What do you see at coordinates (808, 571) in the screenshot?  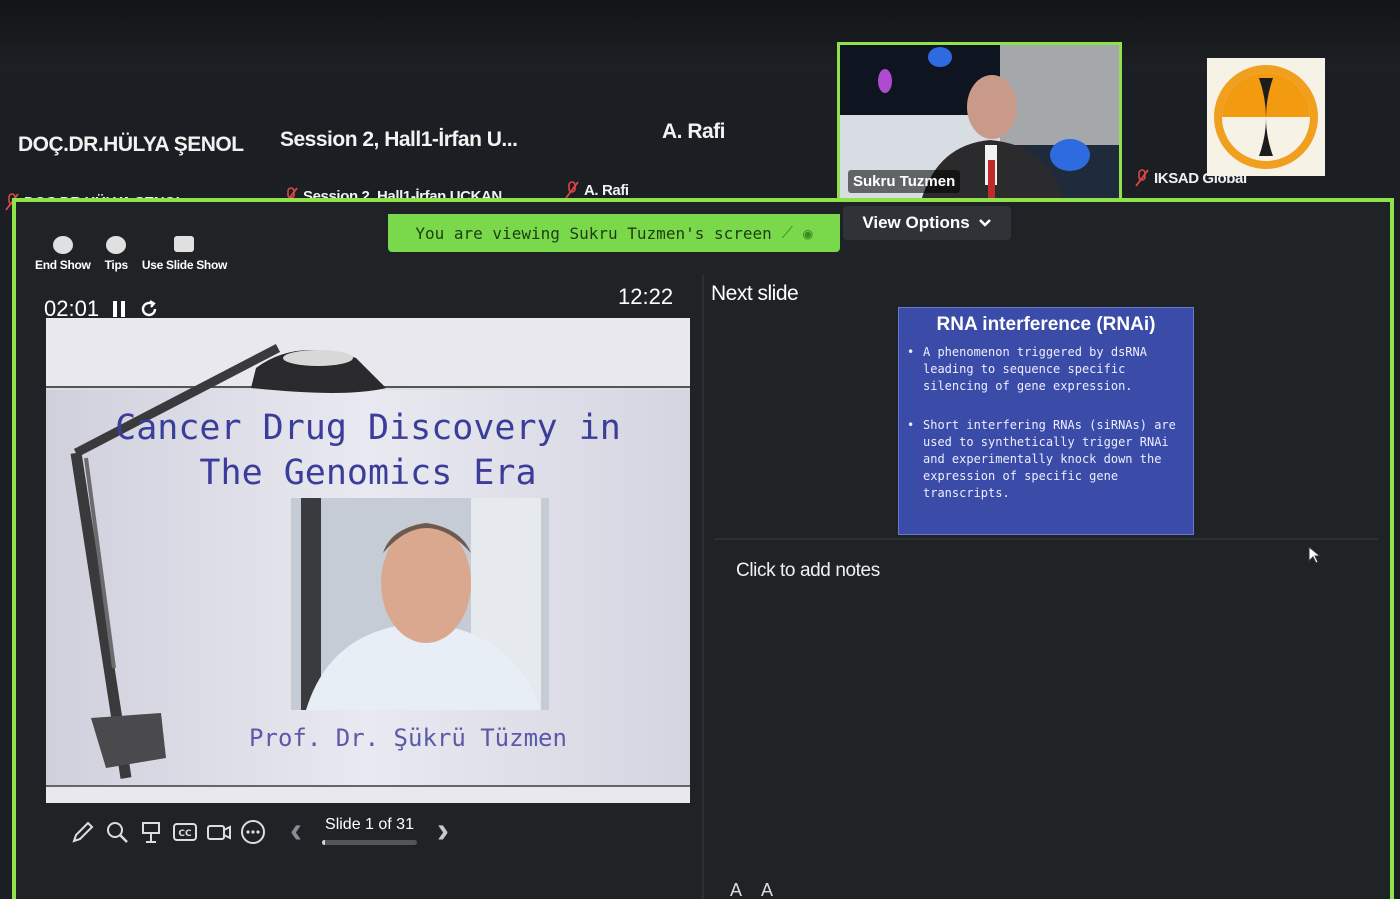 I see `notes-area: Click to add notes` at bounding box center [808, 571].